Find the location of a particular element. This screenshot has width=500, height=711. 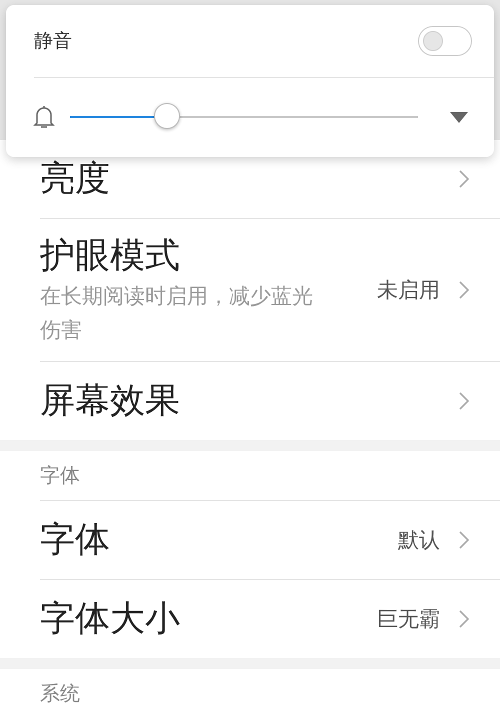

setting-title: 字体大小 is located at coordinates (110, 619).